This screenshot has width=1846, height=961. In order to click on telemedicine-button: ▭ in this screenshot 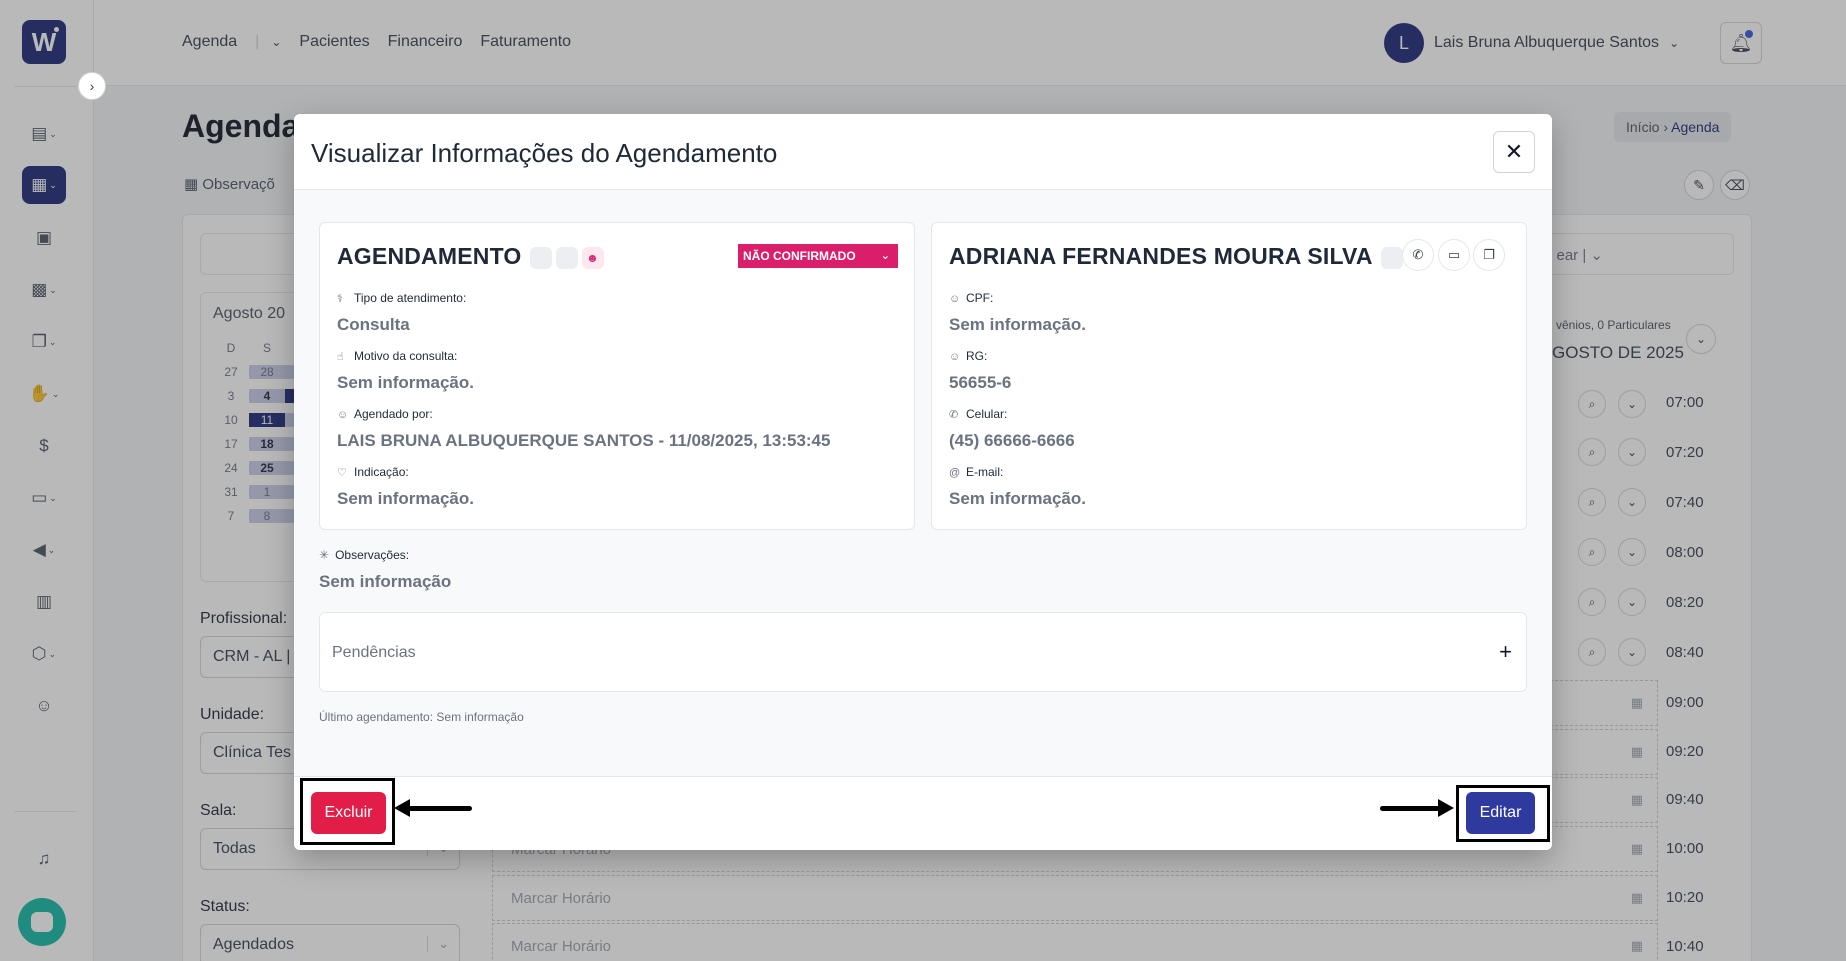, I will do `click(1454, 255)`.